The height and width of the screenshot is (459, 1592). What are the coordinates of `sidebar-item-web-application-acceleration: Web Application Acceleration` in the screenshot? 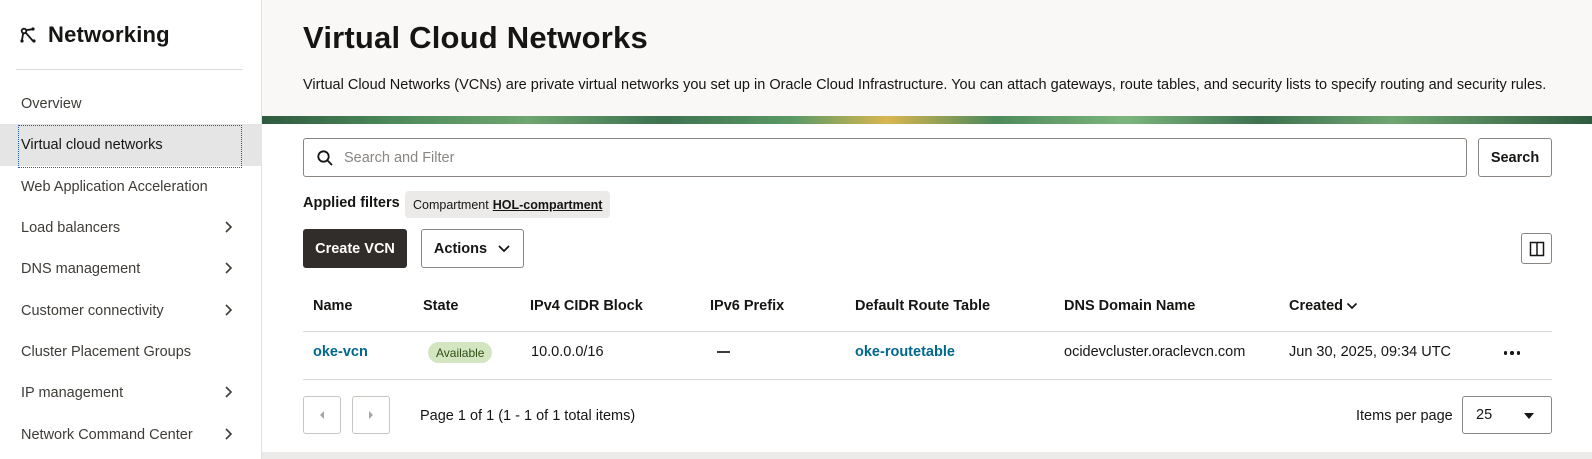 It's located at (131, 187).